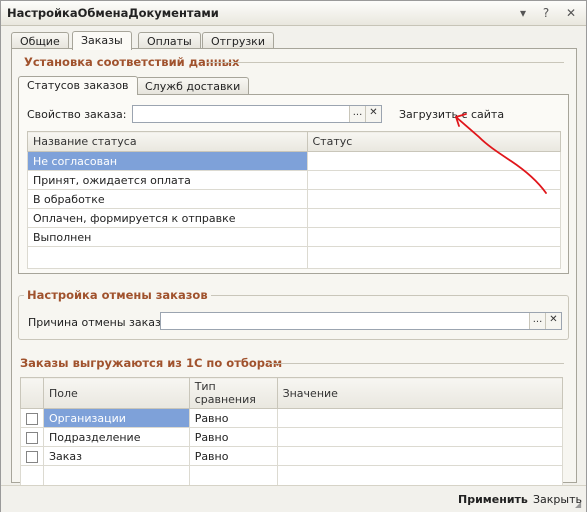  What do you see at coordinates (571, 13) in the screenshot?
I see `close-icon: ✕` at bounding box center [571, 13].